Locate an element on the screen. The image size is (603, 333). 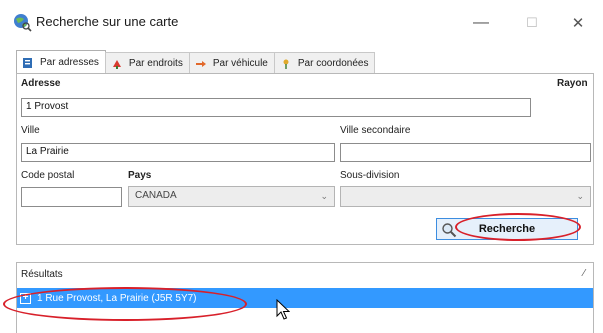
result-item: + 1 Rue Provost, La Prairie (J5R 5Y7) is located at coordinates (305, 298).